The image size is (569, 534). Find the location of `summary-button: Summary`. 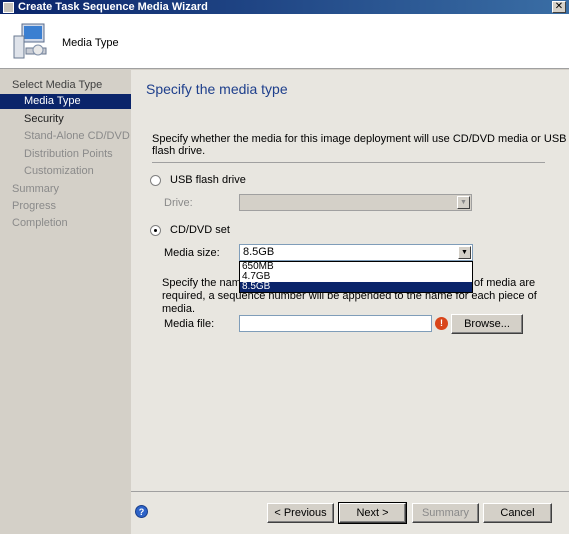

summary-button: Summary is located at coordinates (445, 513).